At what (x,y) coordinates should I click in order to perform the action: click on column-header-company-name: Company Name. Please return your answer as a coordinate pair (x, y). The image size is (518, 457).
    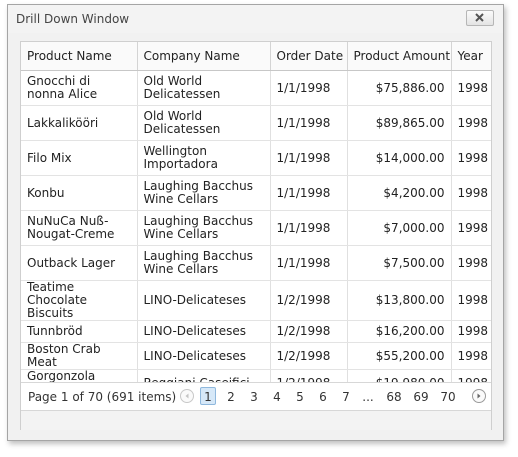
    Looking at the image, I should click on (204, 56).